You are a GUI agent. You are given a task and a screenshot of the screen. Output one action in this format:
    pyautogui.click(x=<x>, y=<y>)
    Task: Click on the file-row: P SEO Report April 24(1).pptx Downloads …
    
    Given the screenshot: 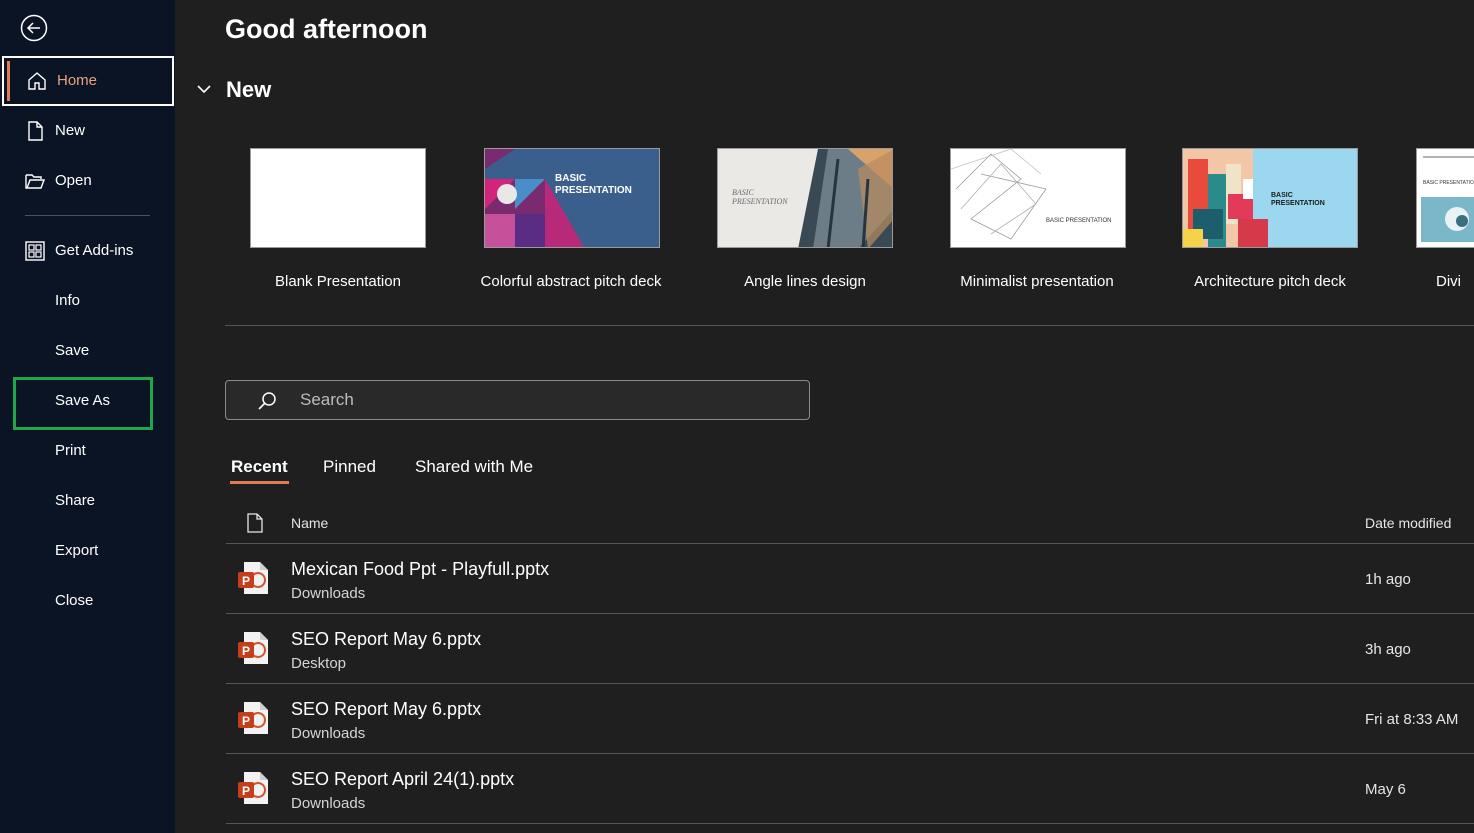 What is the action you would take?
    pyautogui.click(x=850, y=789)
    